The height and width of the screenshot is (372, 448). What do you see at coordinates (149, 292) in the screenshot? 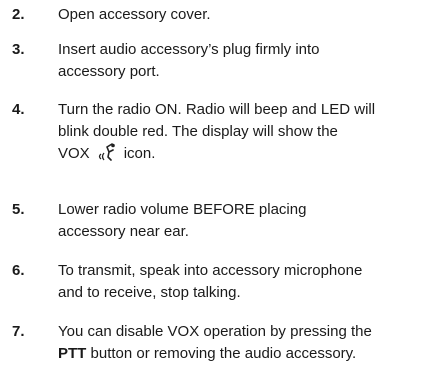
I see `step-line: and to receive, stop talking.` at bounding box center [149, 292].